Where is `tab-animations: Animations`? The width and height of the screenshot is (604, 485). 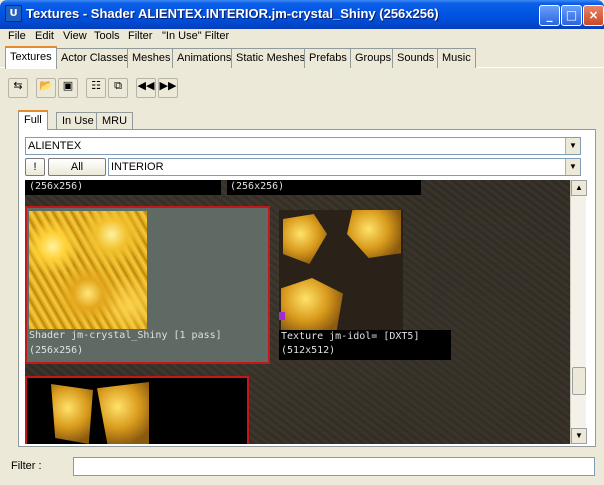 tab-animations: Animations is located at coordinates (204, 58).